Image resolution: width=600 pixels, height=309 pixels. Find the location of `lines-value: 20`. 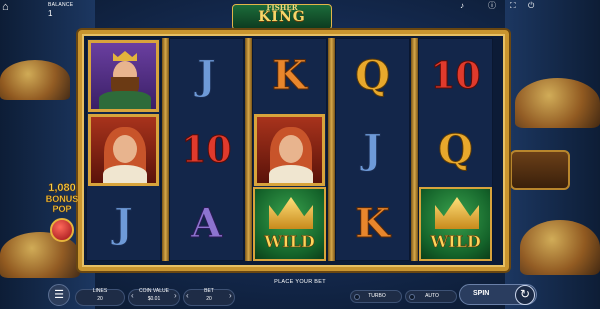

lines-value: 20 is located at coordinates (100, 299).